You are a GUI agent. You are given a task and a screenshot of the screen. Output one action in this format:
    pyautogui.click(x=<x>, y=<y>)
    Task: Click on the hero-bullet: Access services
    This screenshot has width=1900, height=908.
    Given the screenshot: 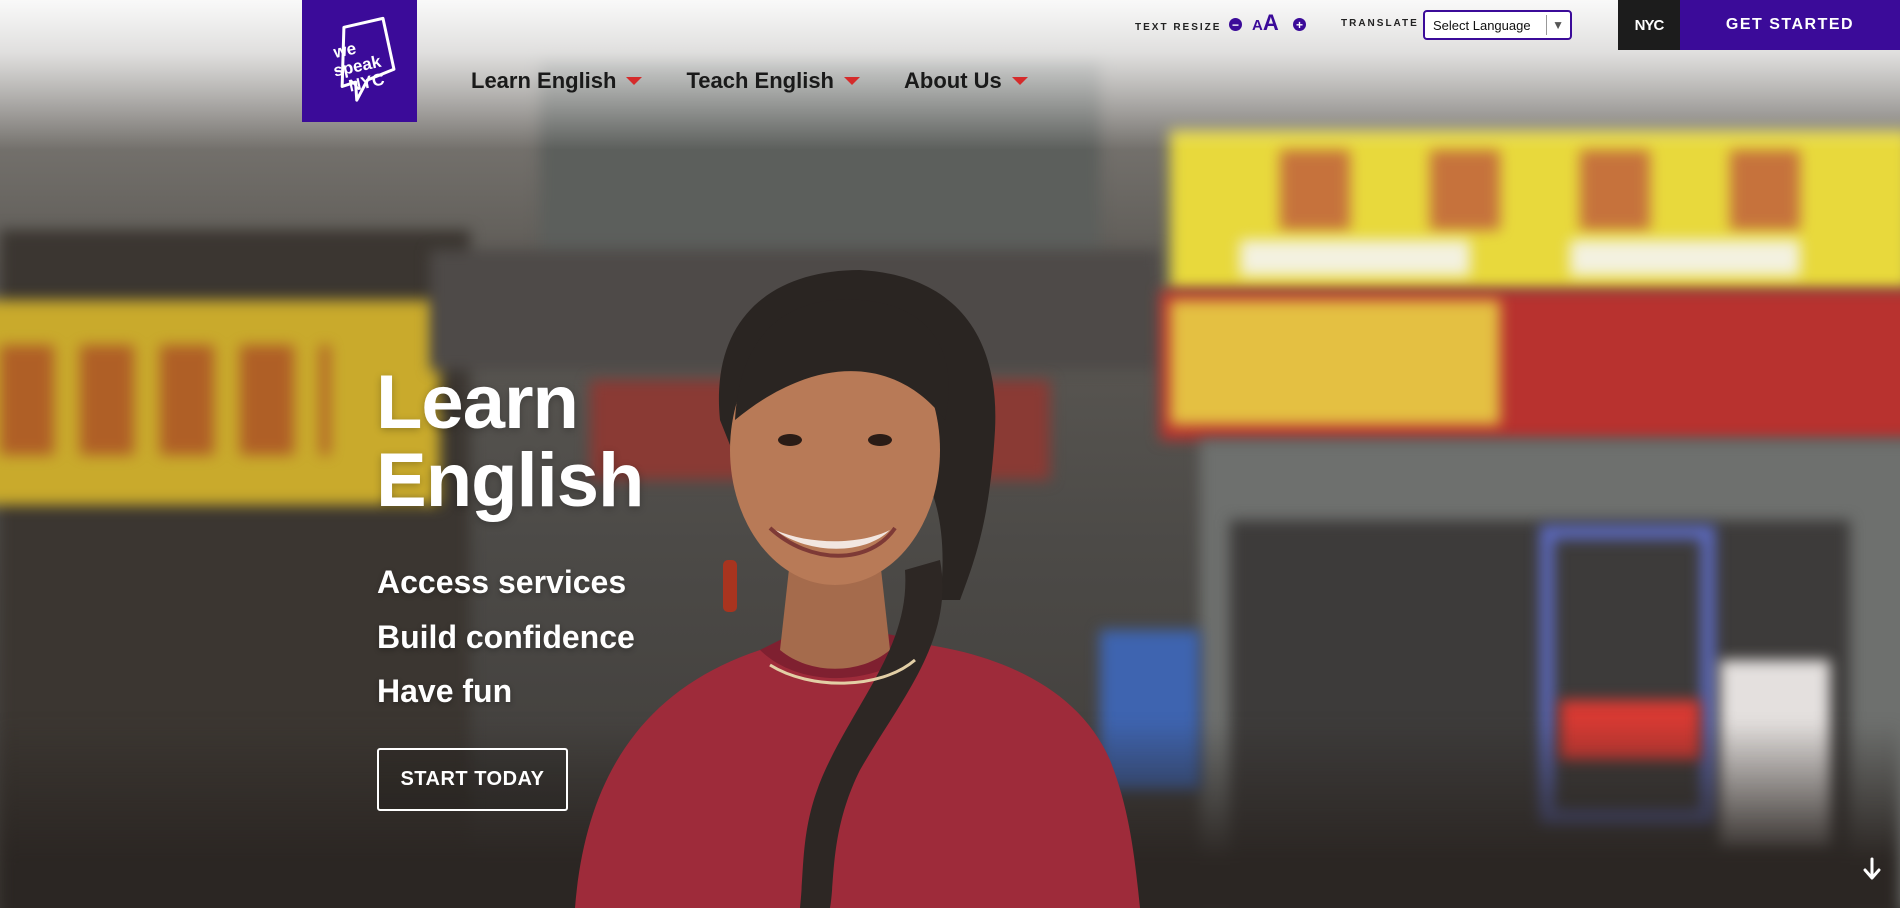 What is the action you would take?
    pyautogui.click(x=502, y=582)
    